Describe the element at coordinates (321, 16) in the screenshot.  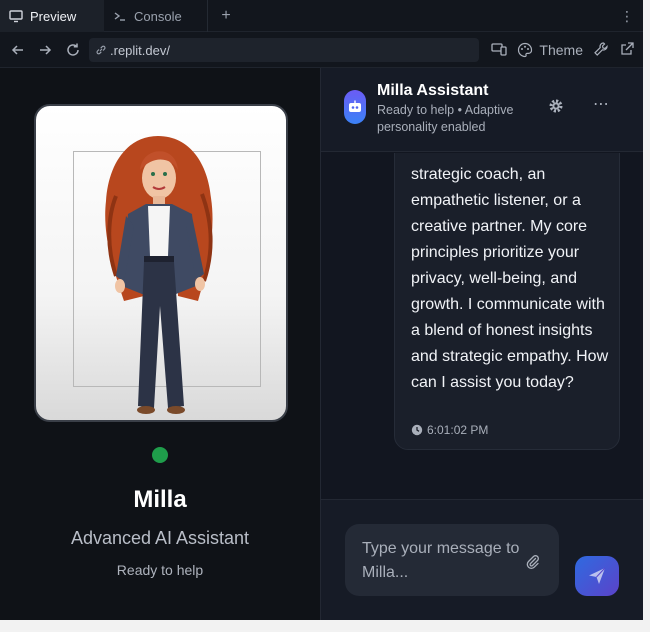
I see `tab-bar: Preview Console + ⋮` at that location.